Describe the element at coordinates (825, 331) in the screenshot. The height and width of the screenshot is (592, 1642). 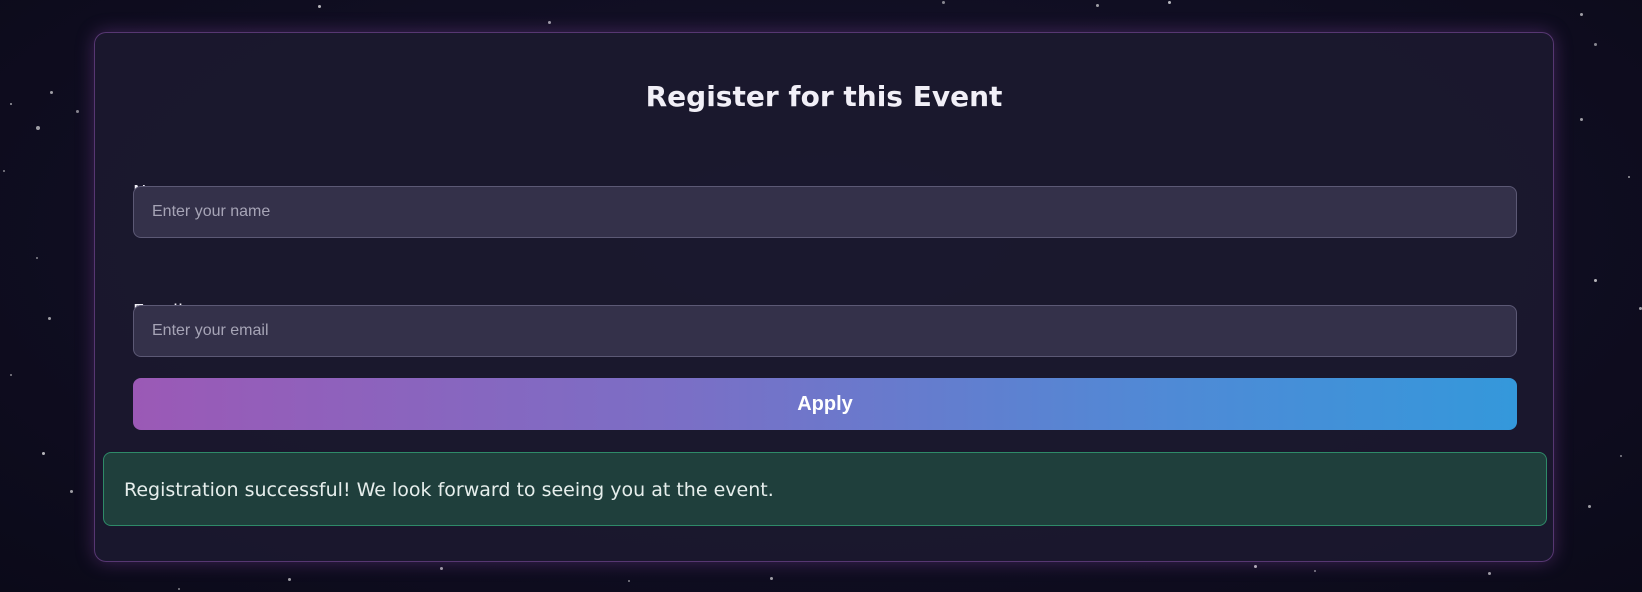
I see `email-input` at that location.